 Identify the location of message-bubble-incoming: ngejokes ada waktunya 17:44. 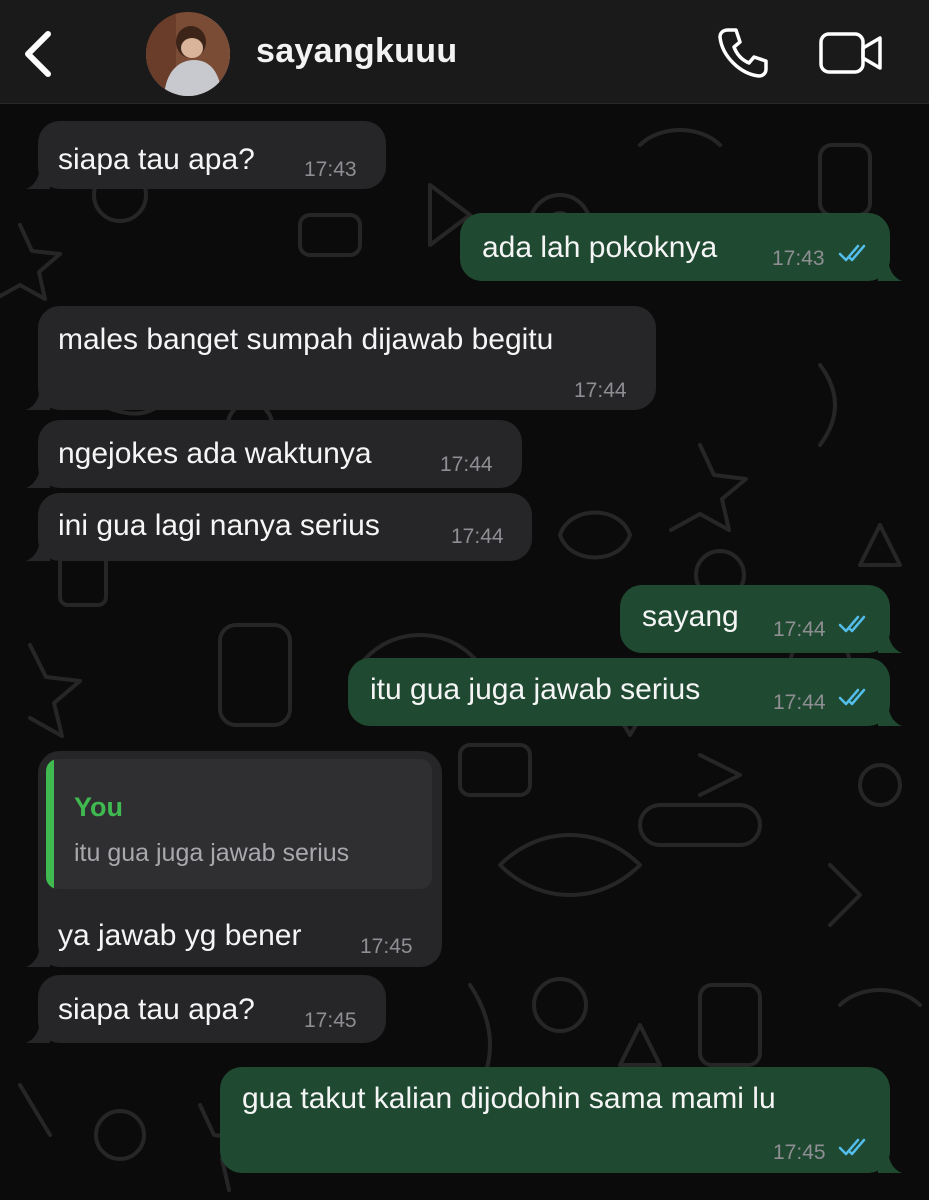
(274, 454).